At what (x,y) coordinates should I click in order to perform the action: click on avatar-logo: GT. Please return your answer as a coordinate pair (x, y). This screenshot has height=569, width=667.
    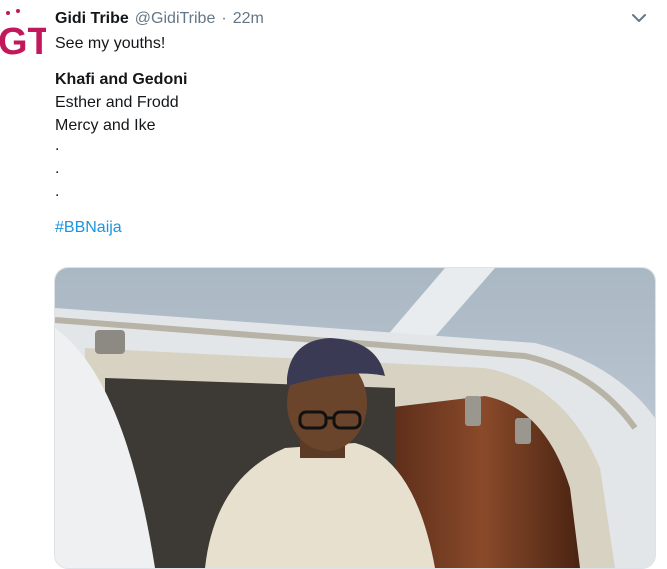
    Looking at the image, I should click on (25, 32).